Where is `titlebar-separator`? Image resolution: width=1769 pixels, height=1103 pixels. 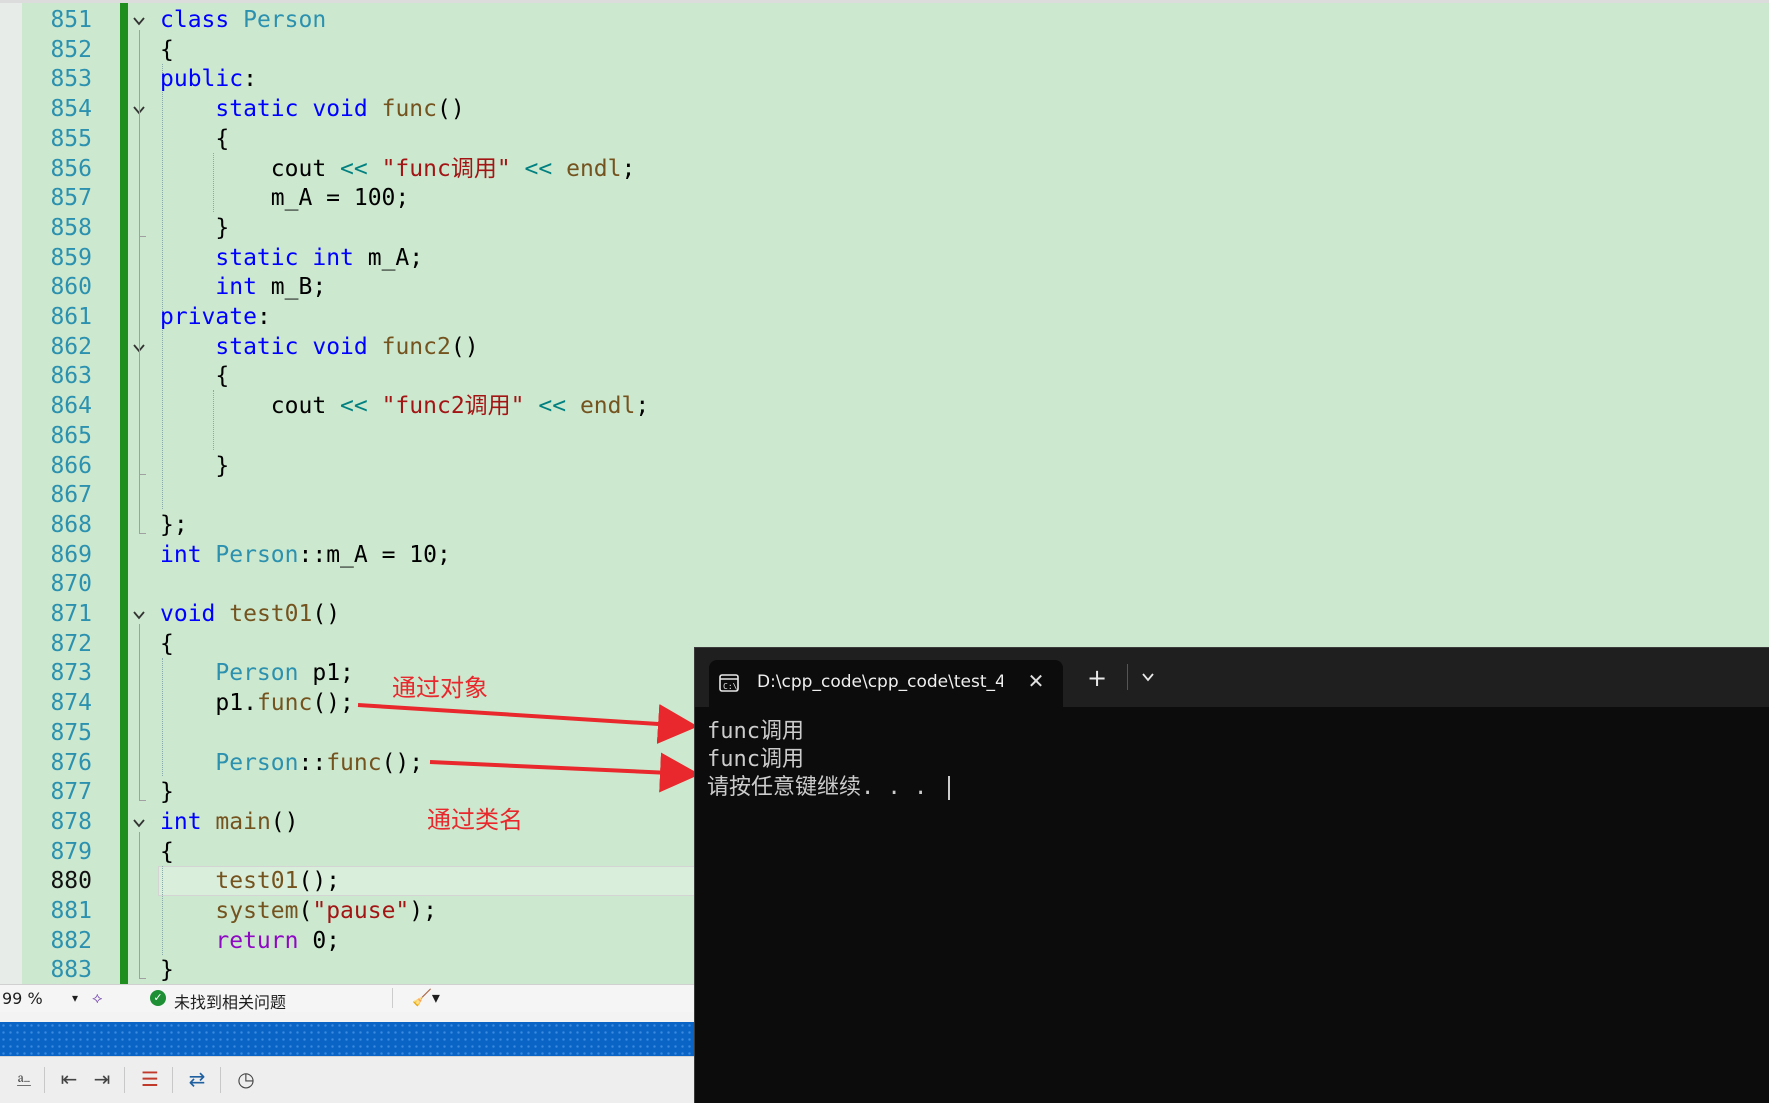 titlebar-separator is located at coordinates (1127, 677).